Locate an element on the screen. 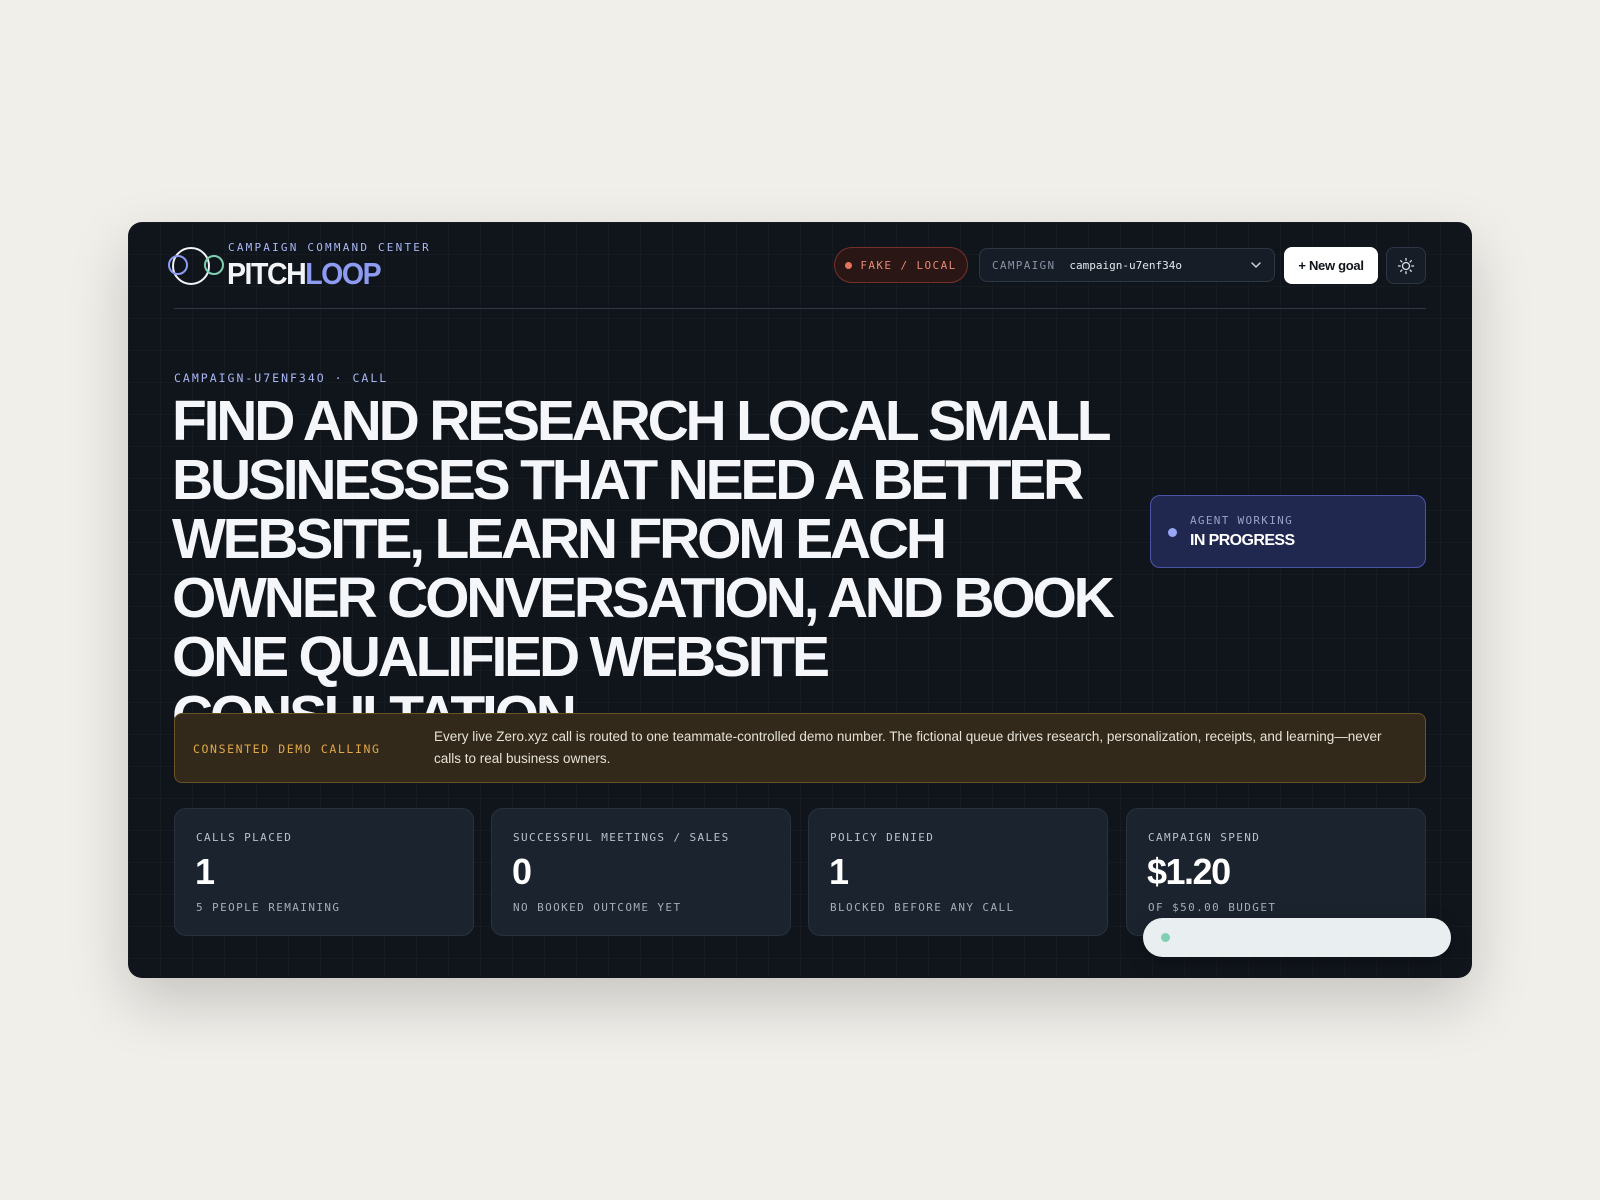 The width and height of the screenshot is (1600, 1200). agent-status-value: IN PROGRESS is located at coordinates (1242, 540).